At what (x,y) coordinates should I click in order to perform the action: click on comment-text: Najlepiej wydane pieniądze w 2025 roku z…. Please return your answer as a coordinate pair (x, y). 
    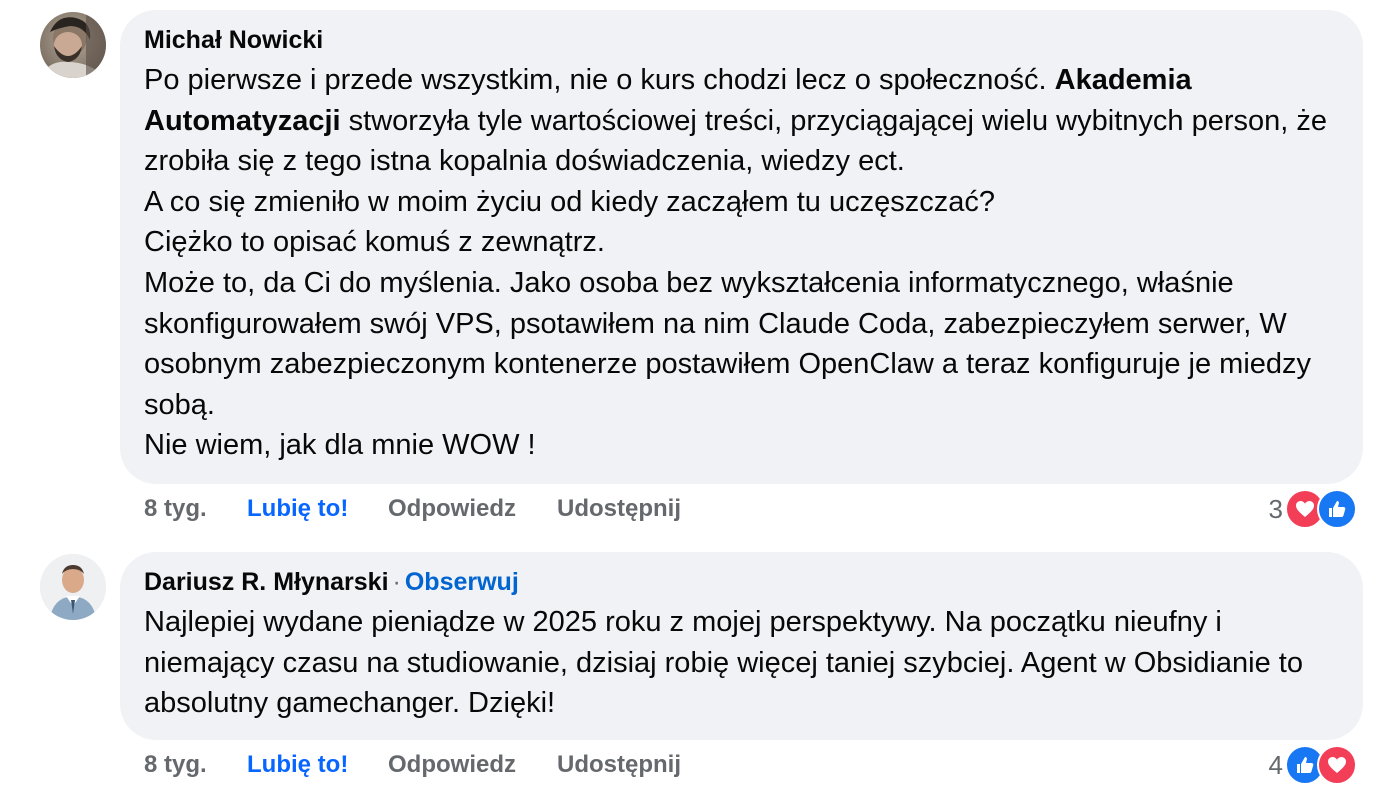
    Looking at the image, I should click on (741, 663).